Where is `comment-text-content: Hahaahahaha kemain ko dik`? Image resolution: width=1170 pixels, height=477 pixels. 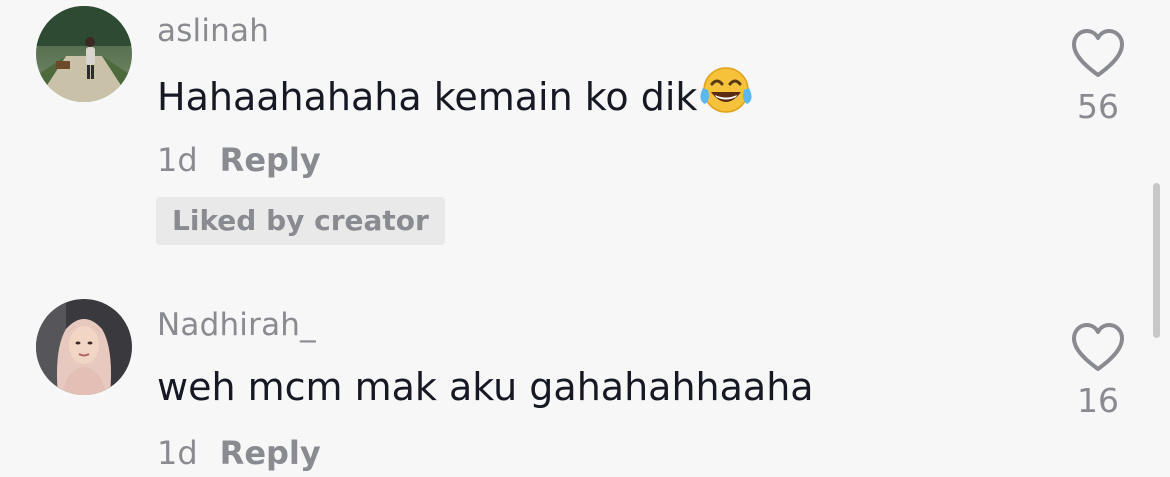
comment-text-content: Hahaahahaha kemain ko dik is located at coordinates (427, 97).